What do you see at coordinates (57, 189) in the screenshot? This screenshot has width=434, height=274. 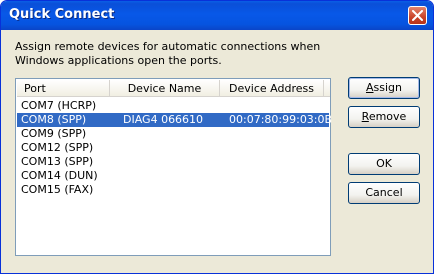 I see `port-cell: COM15 (FAX)` at bounding box center [57, 189].